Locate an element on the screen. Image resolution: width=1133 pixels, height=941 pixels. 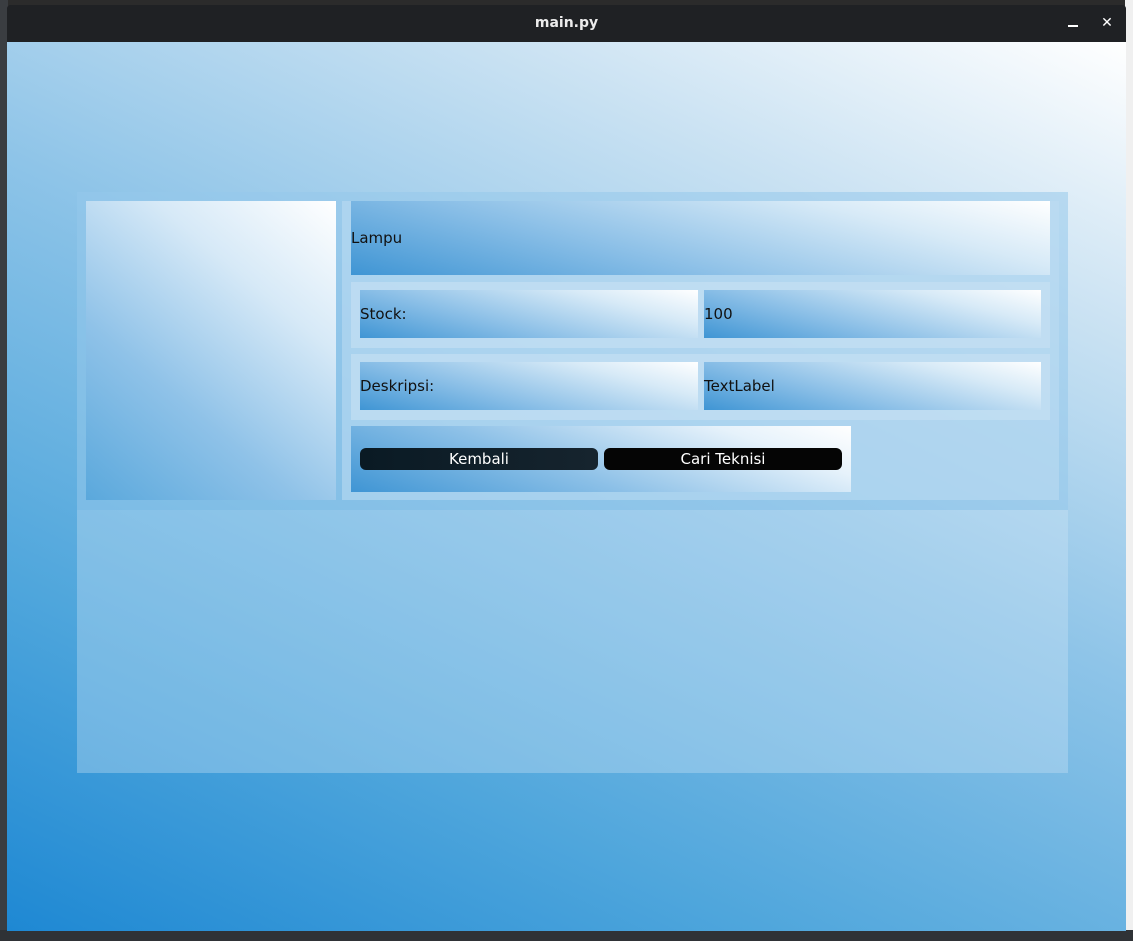
description-label: Deskripsi: is located at coordinates (529, 386).